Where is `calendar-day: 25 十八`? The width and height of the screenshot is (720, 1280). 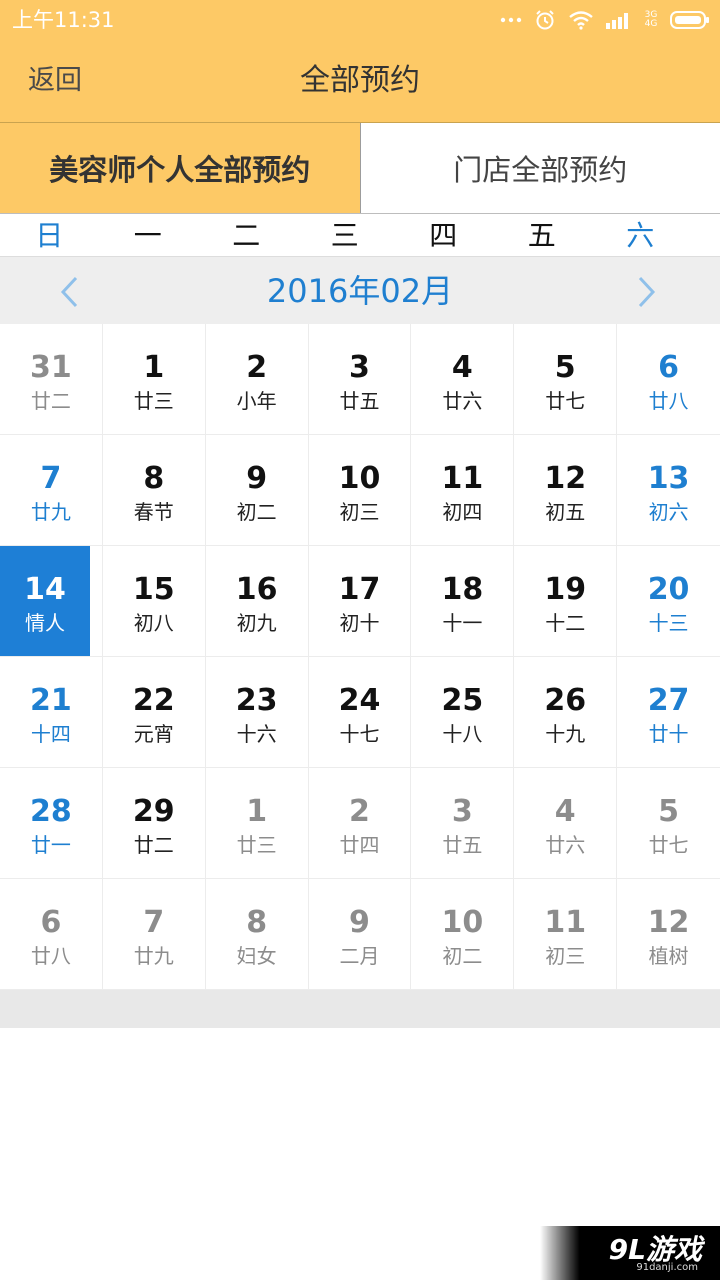
calendar-day: 25 十八 is located at coordinates (463, 712).